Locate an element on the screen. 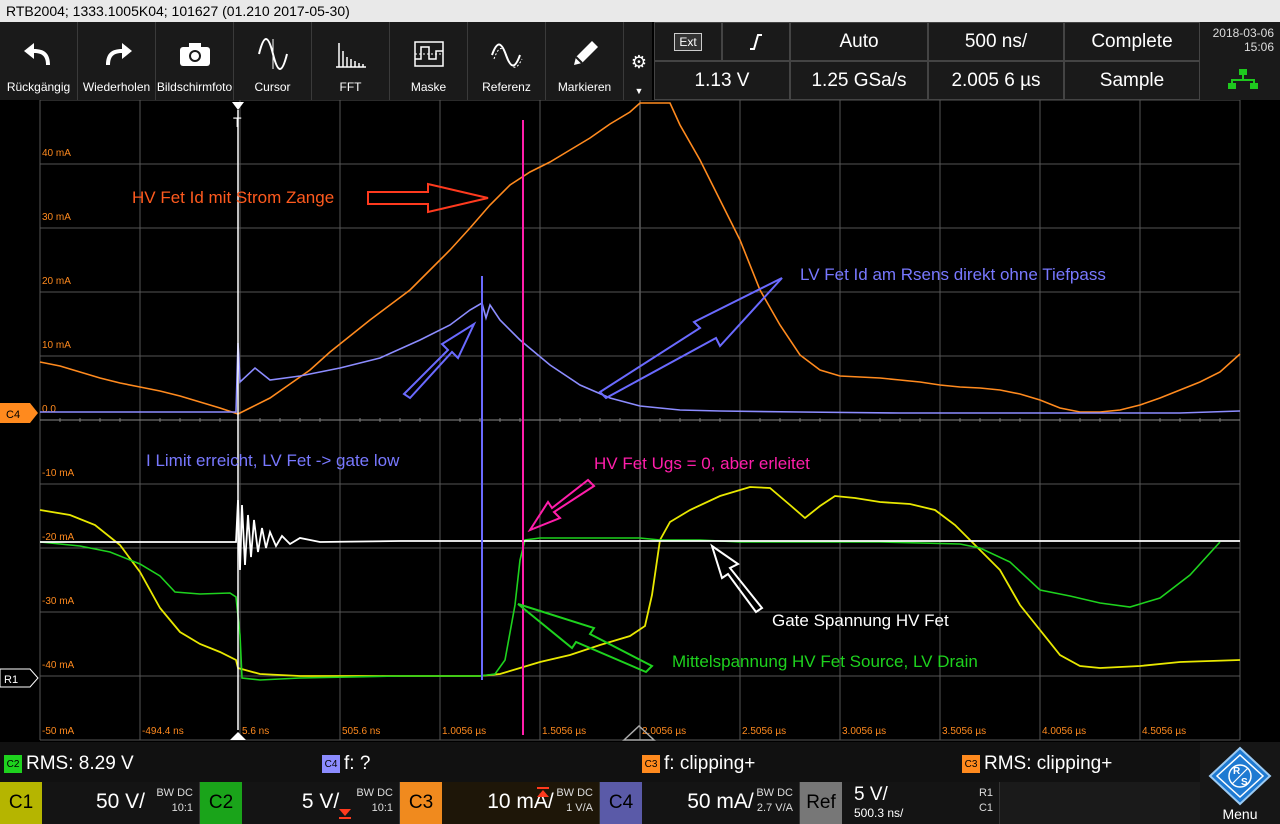  measurement-c2-rms: C2 RMS: 8.29 V is located at coordinates (69, 764).